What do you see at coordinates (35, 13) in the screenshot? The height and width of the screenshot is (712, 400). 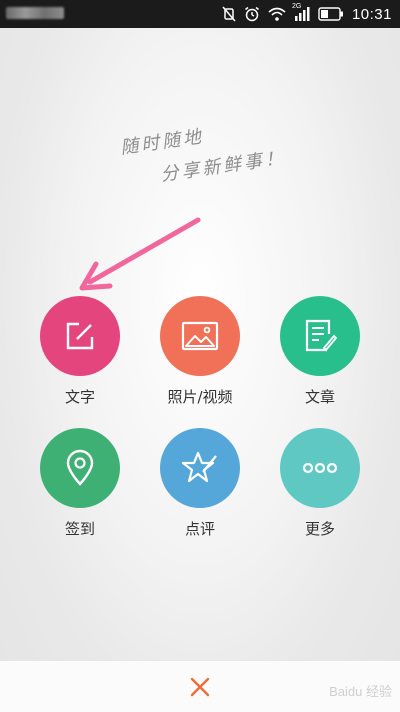 I see `blurred-carrier-name` at bounding box center [35, 13].